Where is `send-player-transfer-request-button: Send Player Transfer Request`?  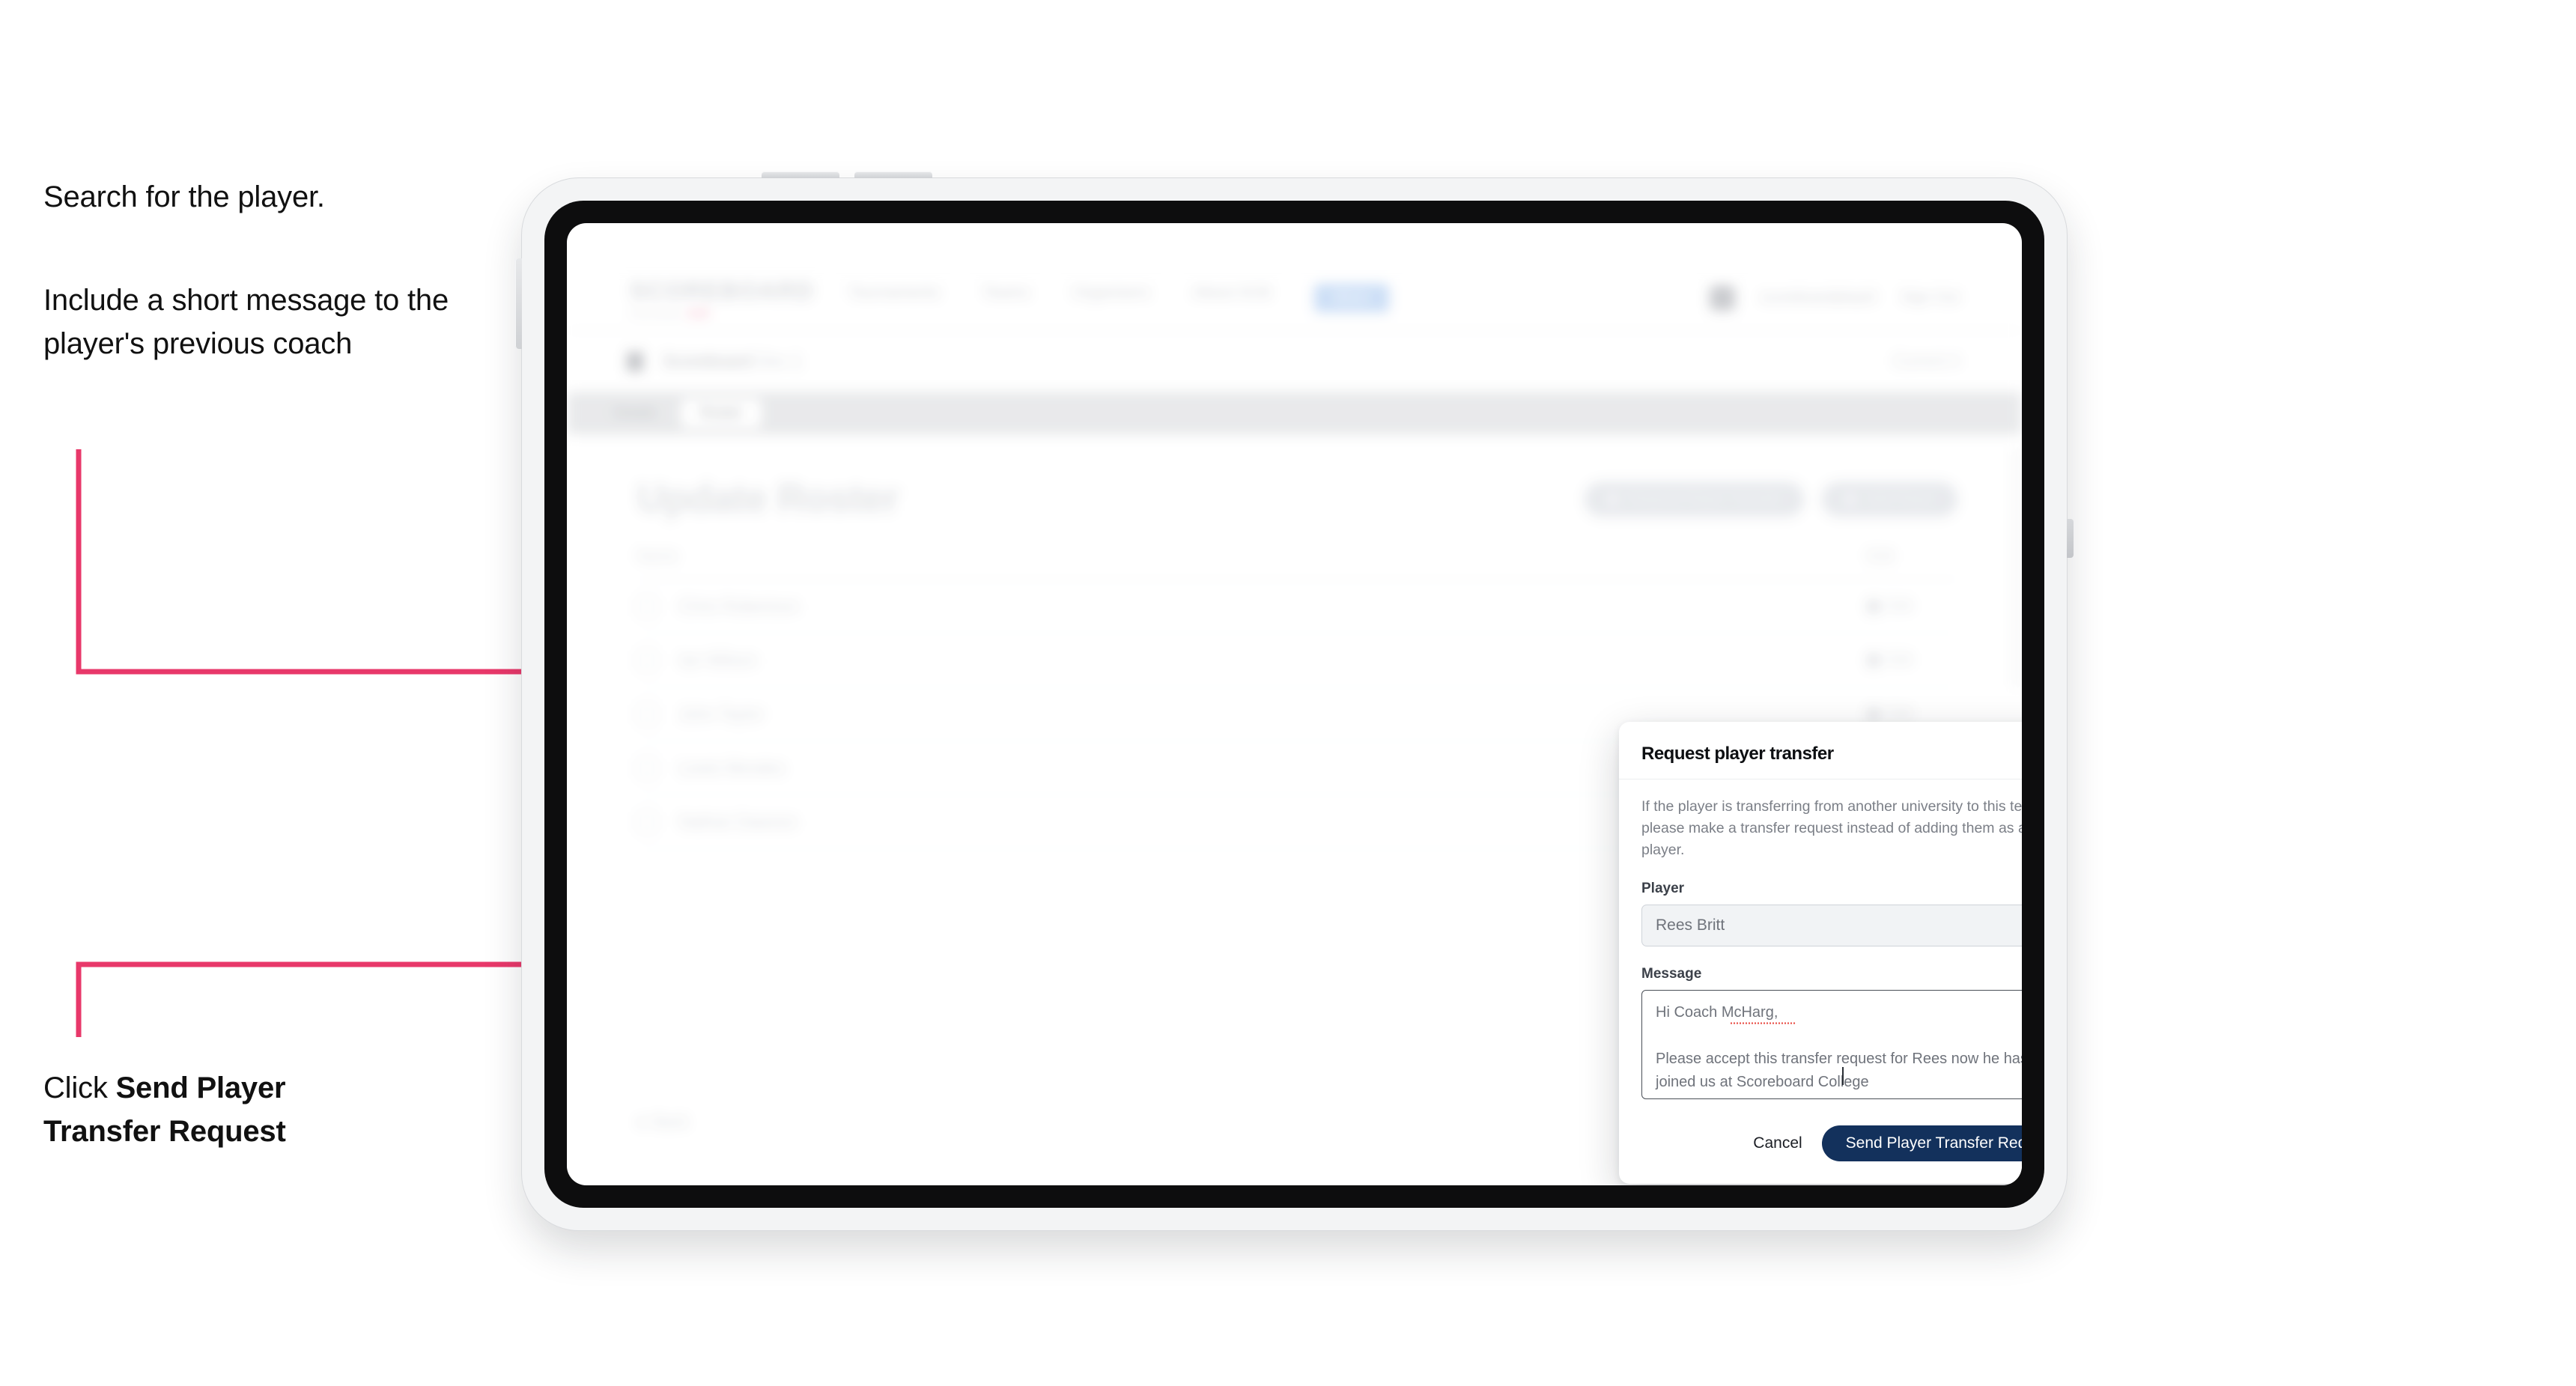
send-player-transfer-request-button: Send Player Transfer Request is located at coordinates (1921, 1143).